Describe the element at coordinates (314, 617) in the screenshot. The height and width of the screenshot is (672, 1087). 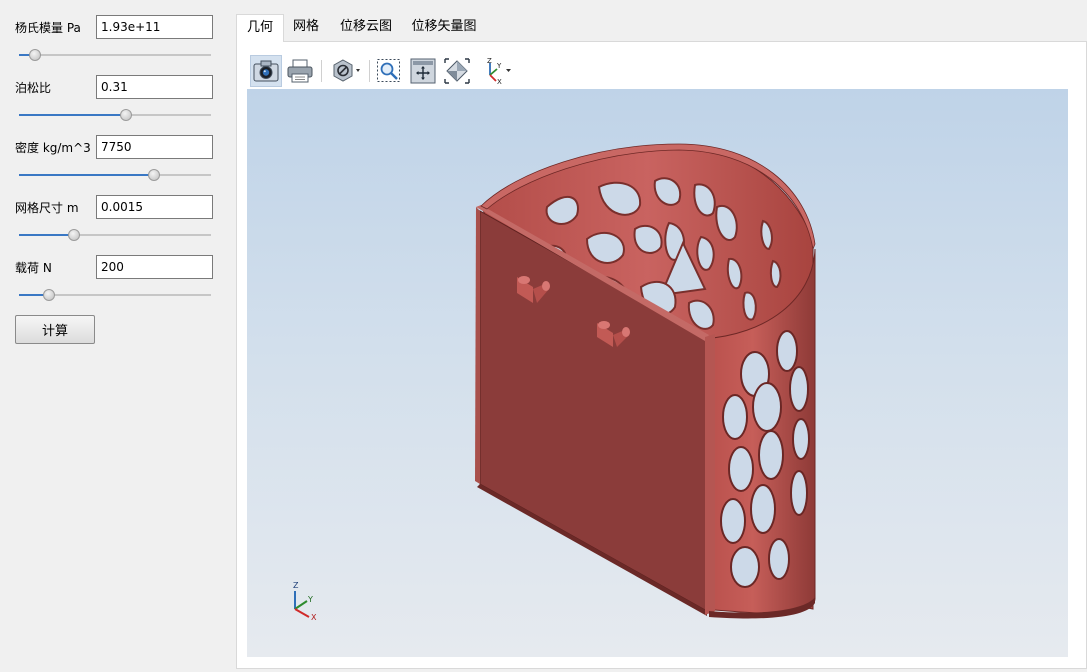
I see `triad-x-label: X` at that location.